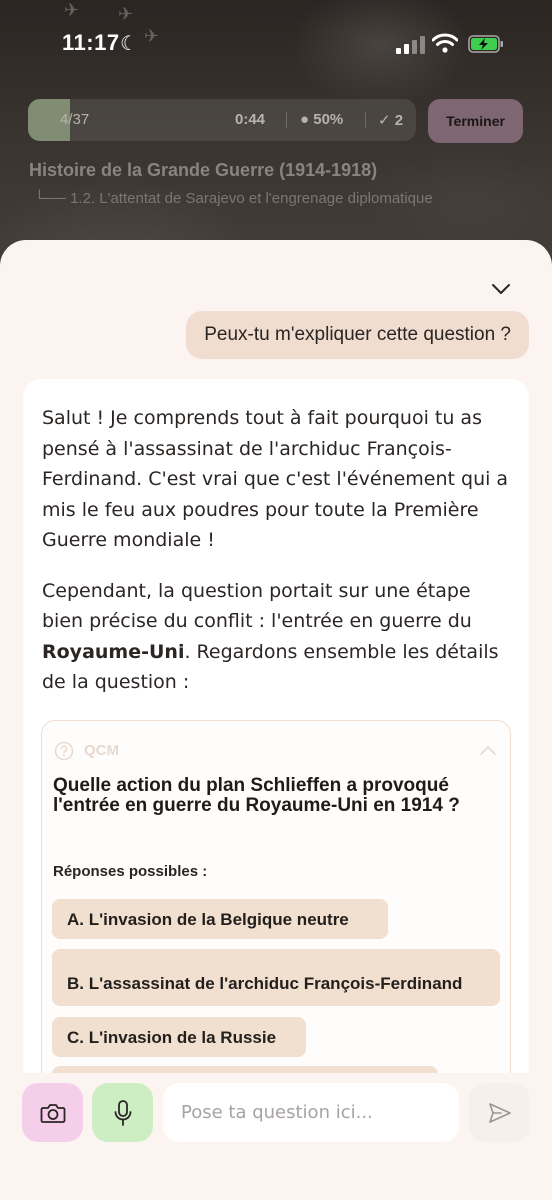 This screenshot has height=1200, width=552. I want to click on chevron-down-icon, so click(501, 289).